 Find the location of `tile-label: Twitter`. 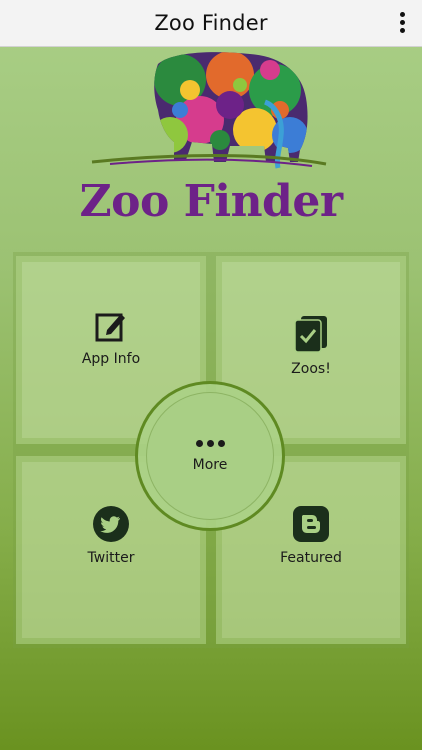

tile-label: Twitter is located at coordinates (111, 558).